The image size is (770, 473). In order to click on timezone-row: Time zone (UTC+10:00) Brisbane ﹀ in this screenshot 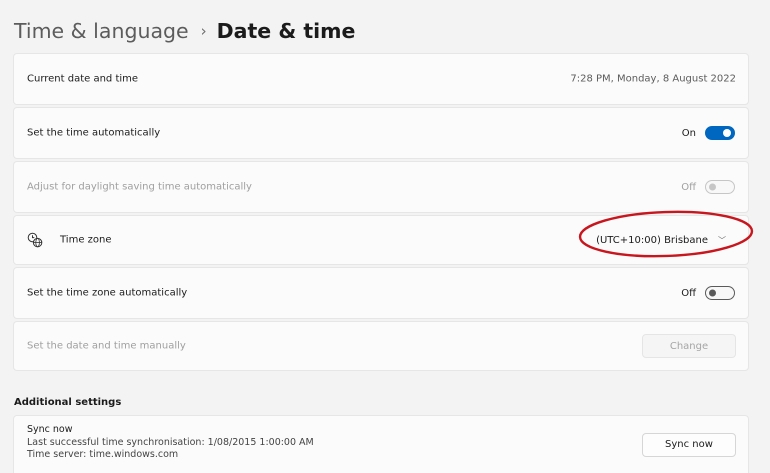, I will do `click(381, 240)`.